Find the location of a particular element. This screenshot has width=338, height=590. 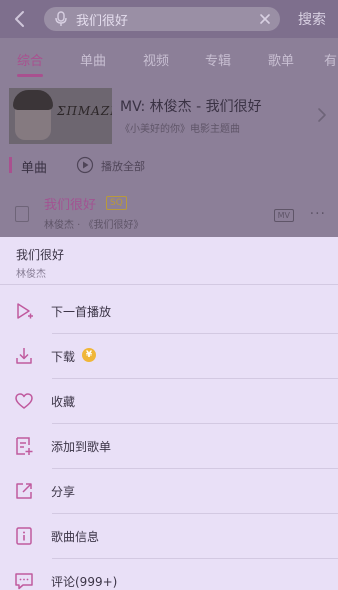

tab-playlists: 歌单 is located at coordinates (281, 59).